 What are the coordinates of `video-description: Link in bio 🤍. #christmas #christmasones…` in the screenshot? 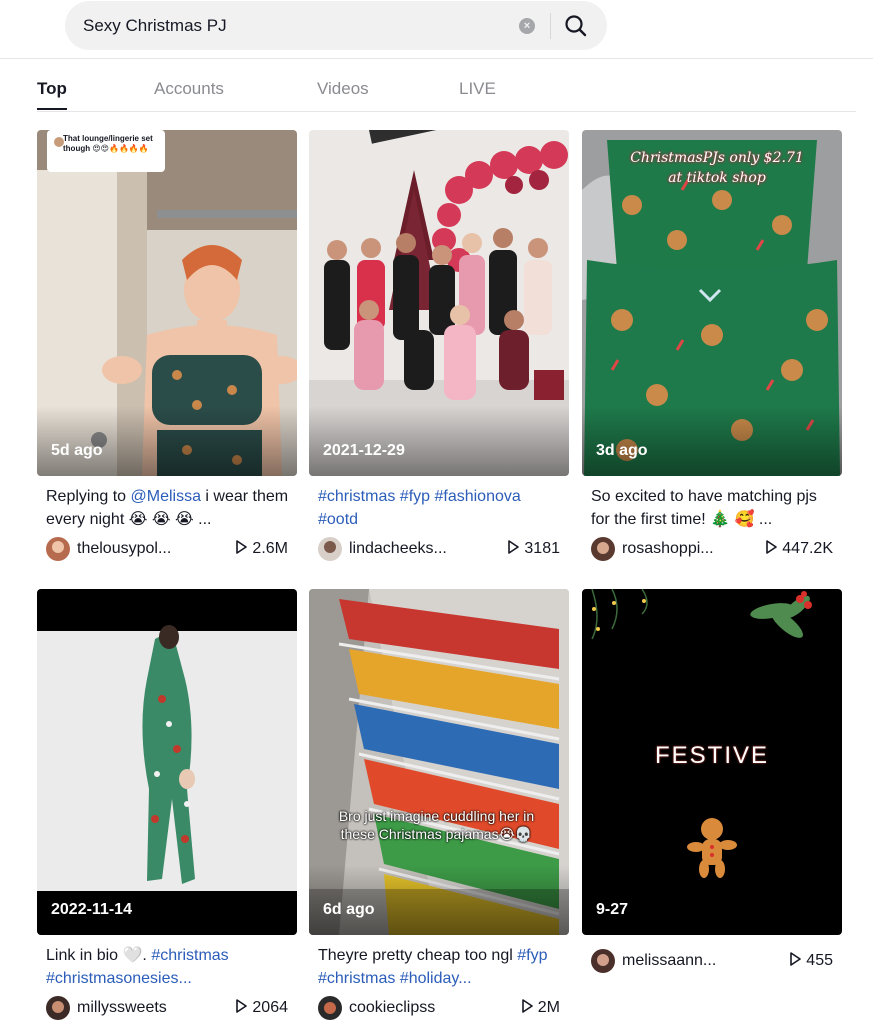 It's located at (168, 967).